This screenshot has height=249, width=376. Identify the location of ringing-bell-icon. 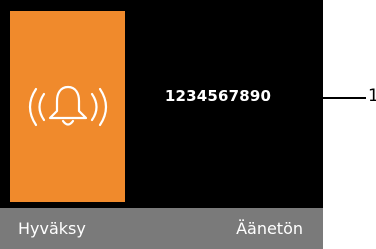
(68, 106).